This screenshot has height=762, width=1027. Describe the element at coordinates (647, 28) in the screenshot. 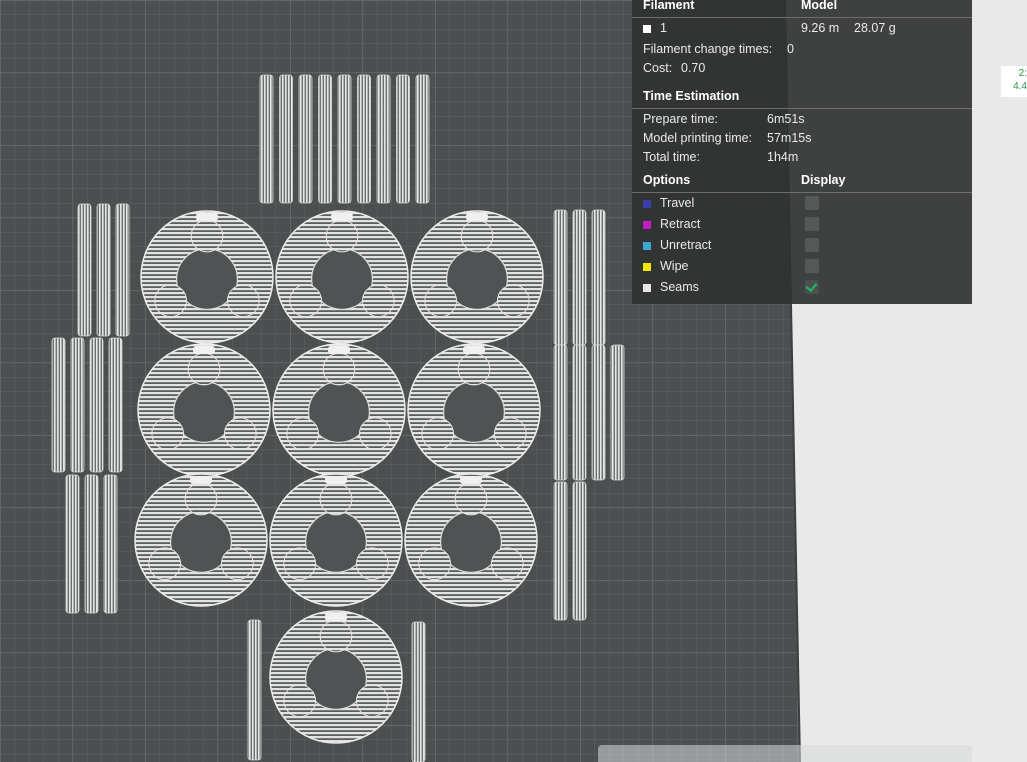

I see `filament-color-swatch` at that location.